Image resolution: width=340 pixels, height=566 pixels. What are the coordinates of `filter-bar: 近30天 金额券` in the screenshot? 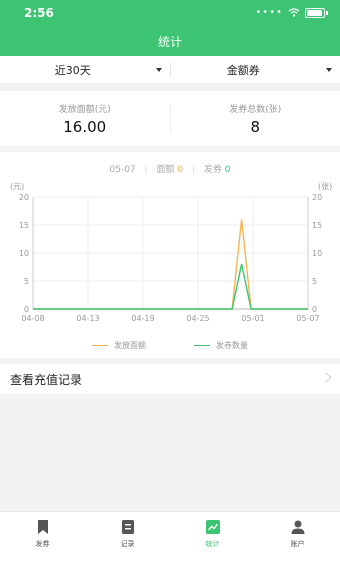 It's located at (170, 70).